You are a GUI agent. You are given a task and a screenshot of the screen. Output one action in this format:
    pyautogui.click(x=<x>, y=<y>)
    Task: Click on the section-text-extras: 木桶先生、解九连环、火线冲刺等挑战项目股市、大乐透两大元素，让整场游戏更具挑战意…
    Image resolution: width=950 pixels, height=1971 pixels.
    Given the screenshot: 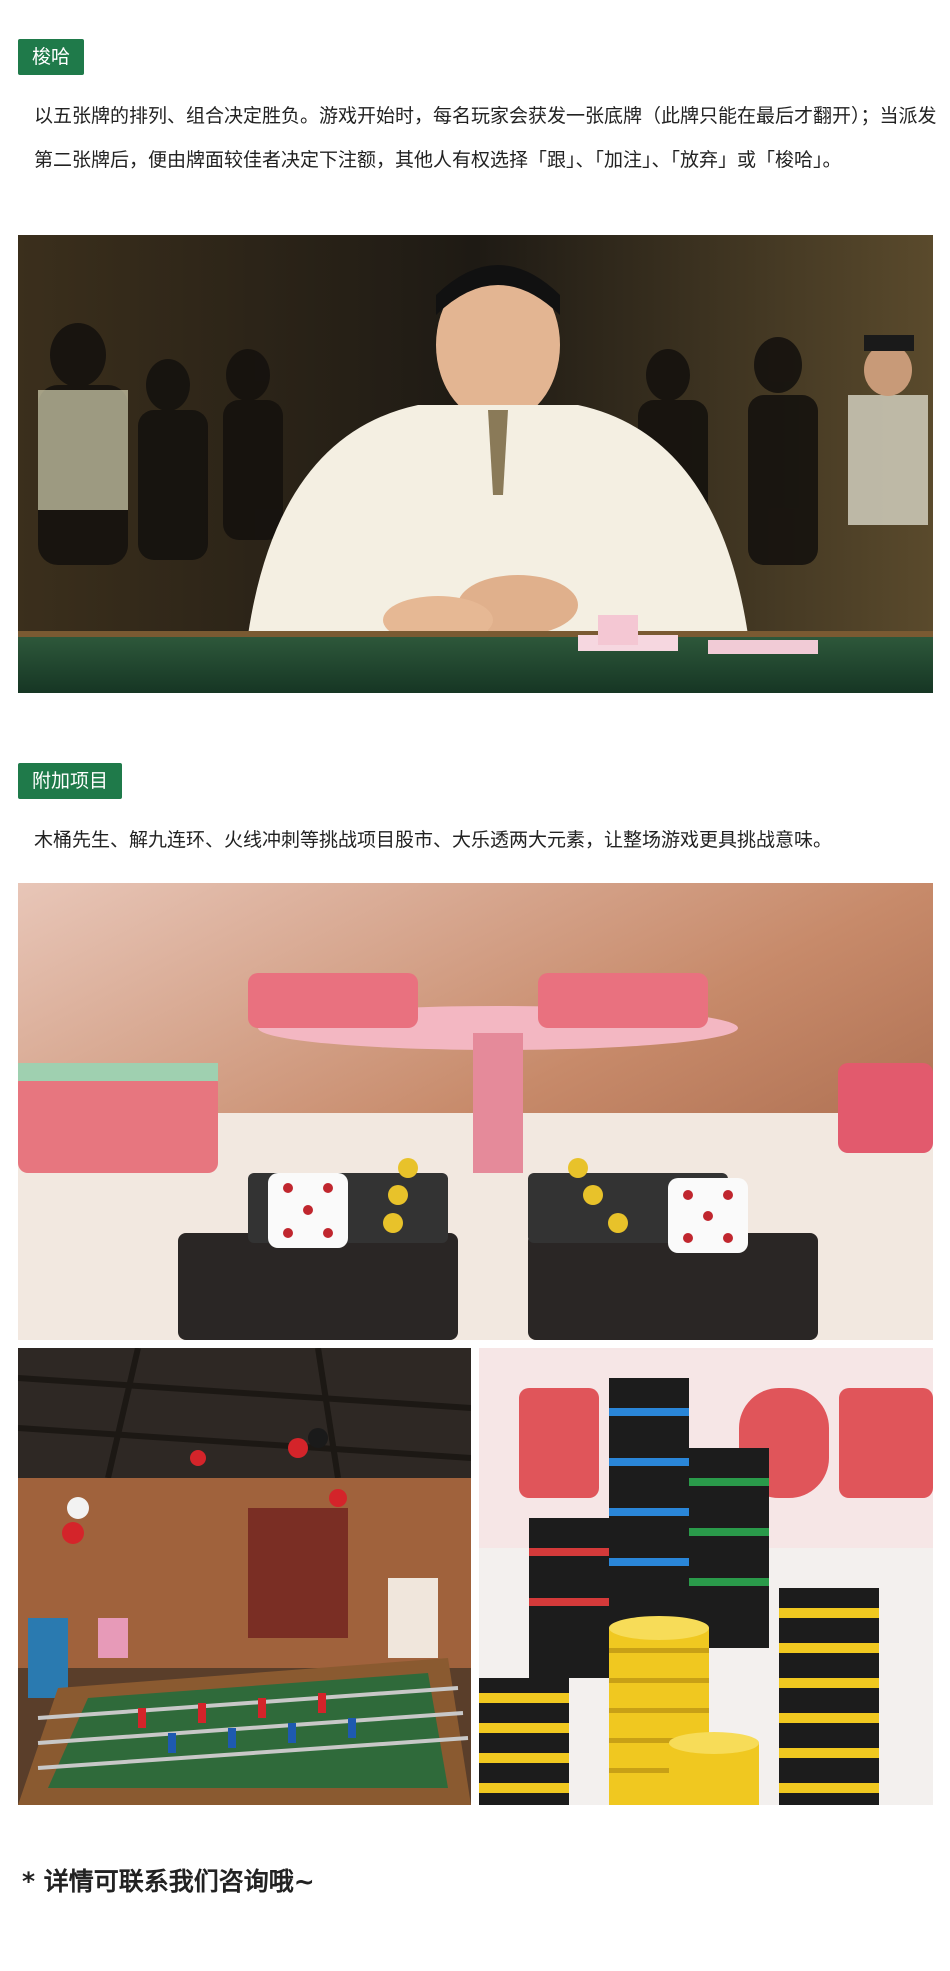 What is the action you would take?
    pyautogui.click(x=433, y=840)
    